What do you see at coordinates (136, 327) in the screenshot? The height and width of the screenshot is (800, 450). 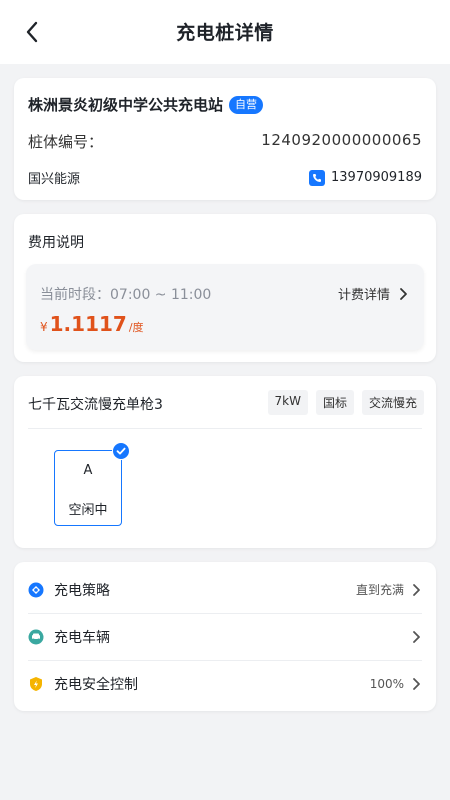 I see `price-unit: /度` at bounding box center [136, 327].